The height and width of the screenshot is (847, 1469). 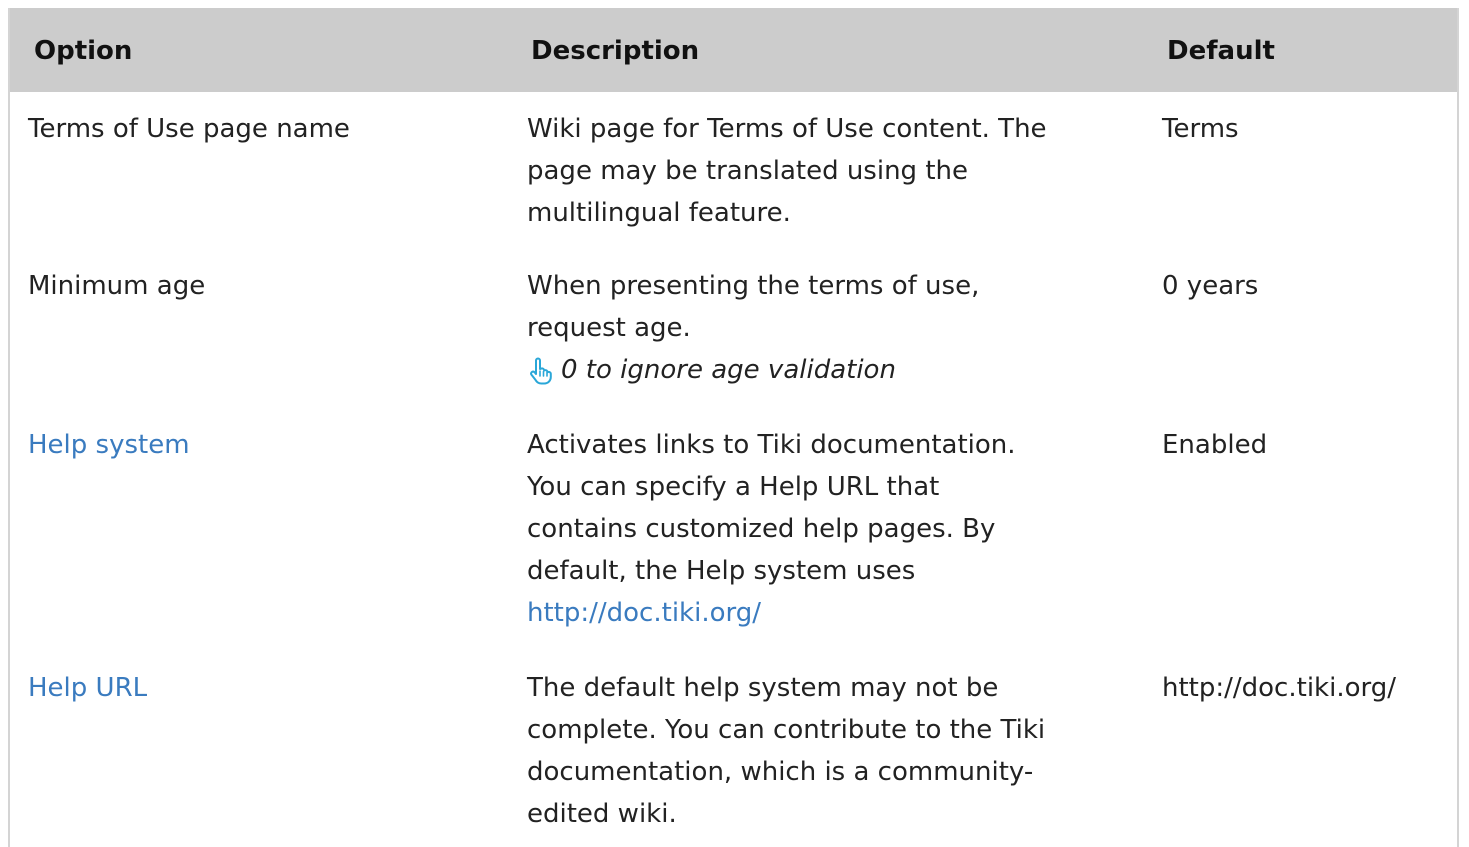 I want to click on header-option: Option, so click(x=83, y=51).